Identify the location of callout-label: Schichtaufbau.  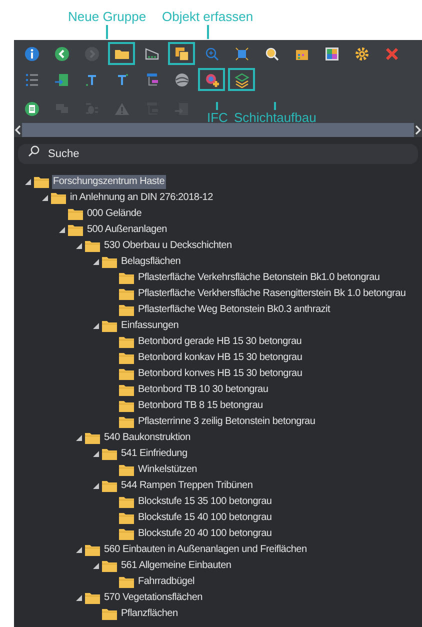
(275, 117).